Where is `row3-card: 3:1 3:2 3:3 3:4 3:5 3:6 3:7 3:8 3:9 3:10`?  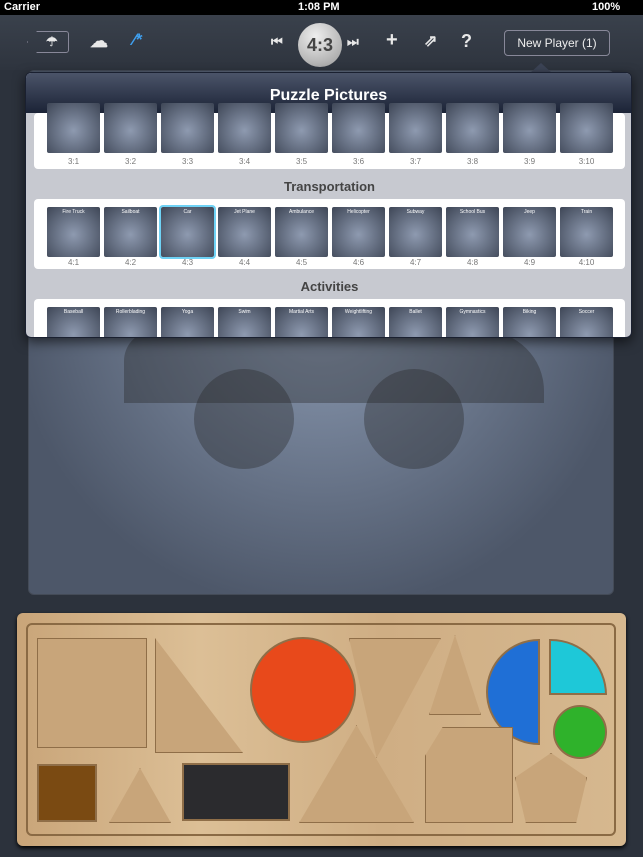 row3-card: 3:1 3:2 3:3 3:4 3:5 3:6 3:7 3:8 3:9 3:10 is located at coordinates (329, 136).